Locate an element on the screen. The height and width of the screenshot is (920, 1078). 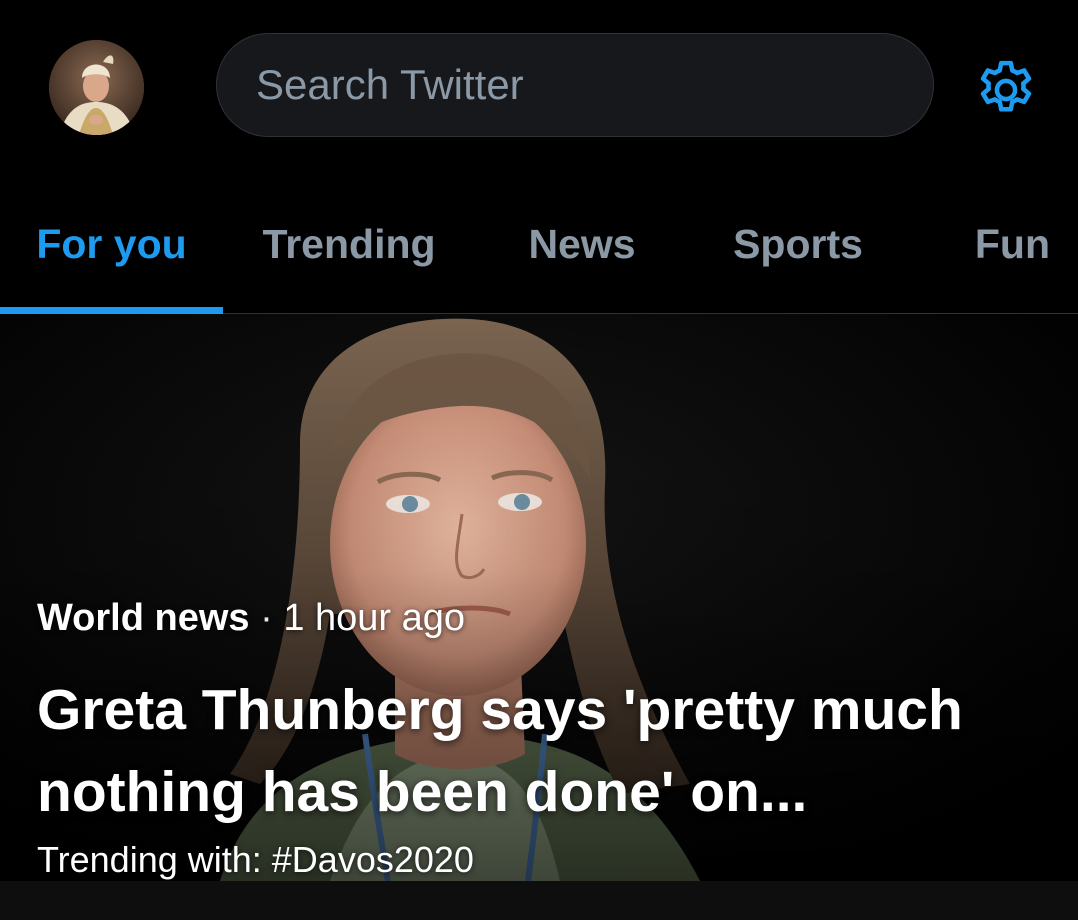
tab-label: Trending is located at coordinates (349, 244).